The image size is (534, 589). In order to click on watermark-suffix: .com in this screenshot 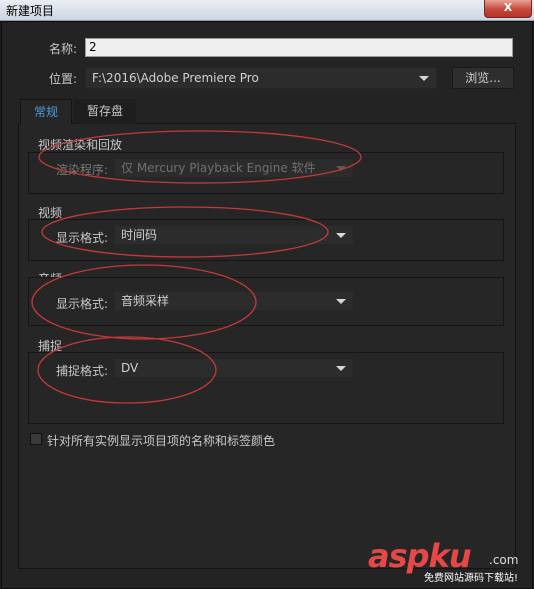, I will do `click(504, 560)`.